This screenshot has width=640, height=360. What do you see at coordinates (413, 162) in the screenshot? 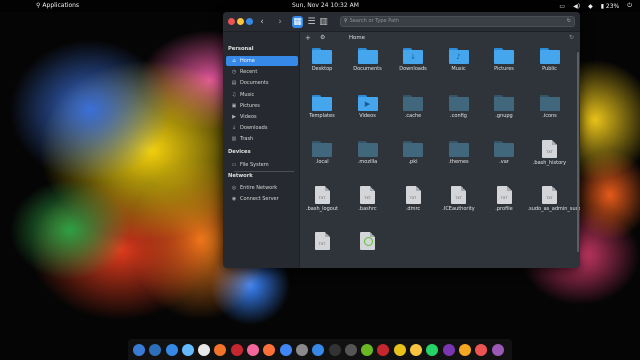
I see `folder-item: .pki` at bounding box center [413, 162].